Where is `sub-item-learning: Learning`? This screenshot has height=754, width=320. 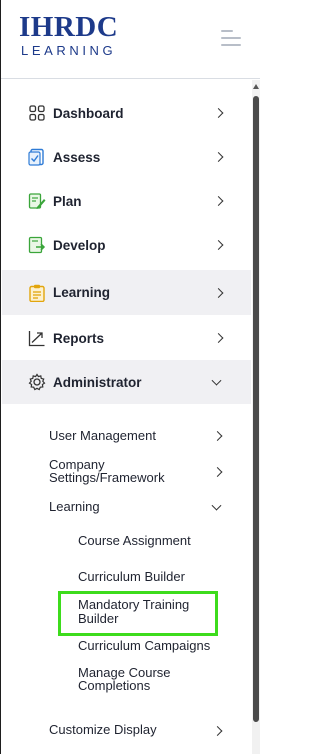
sub-item-learning: Learning is located at coordinates (126, 507).